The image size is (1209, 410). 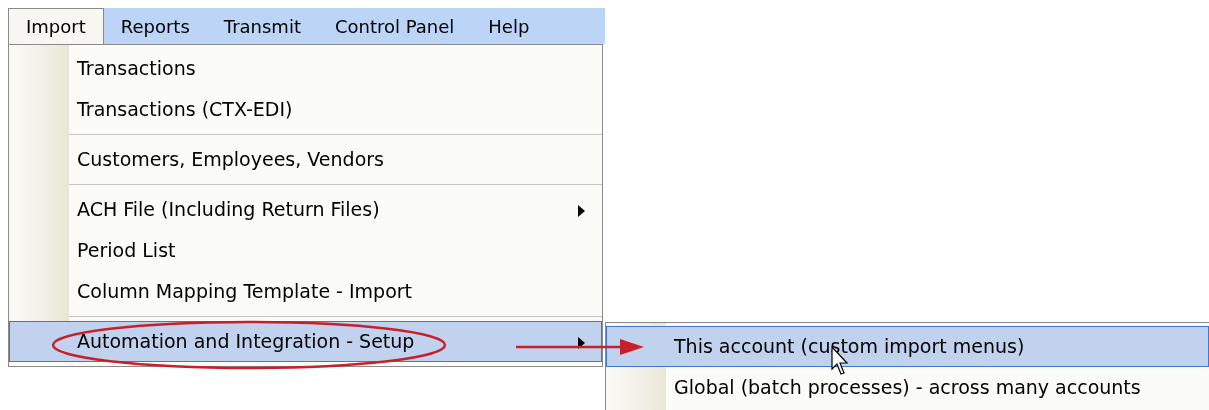 I want to click on menu-item: Column Mapping Template - Import, so click(x=305, y=291).